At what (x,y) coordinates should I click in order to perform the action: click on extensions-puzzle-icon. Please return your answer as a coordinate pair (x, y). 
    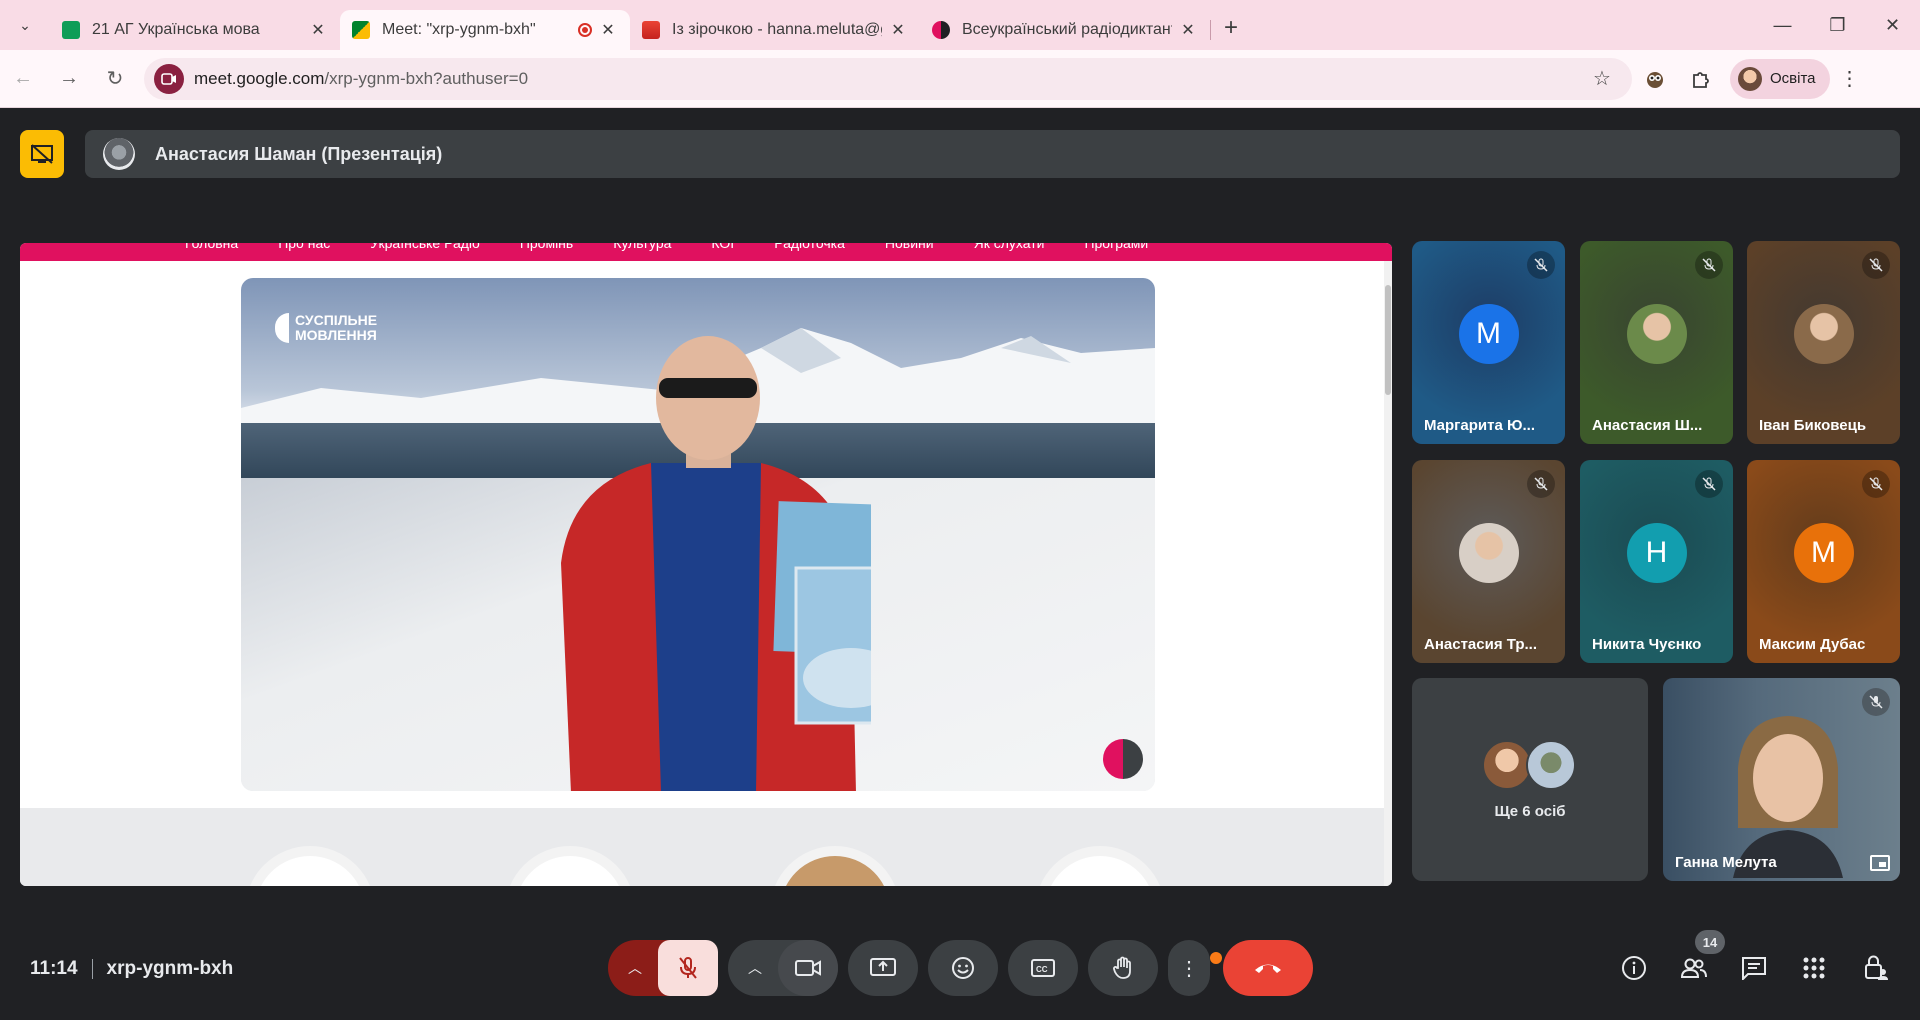
    Looking at the image, I should click on (1701, 79).